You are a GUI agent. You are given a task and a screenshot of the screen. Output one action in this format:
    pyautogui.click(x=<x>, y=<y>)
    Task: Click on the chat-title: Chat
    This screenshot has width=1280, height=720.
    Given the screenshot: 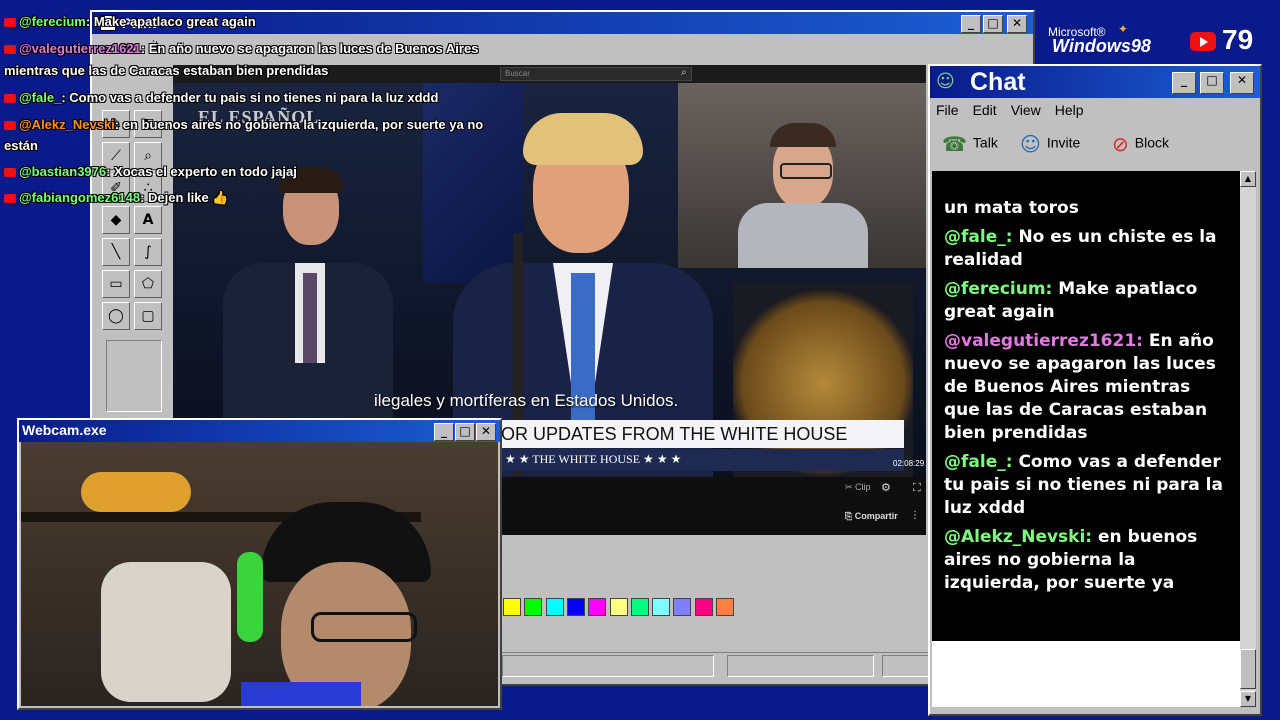 What is the action you would take?
    pyautogui.click(x=998, y=82)
    